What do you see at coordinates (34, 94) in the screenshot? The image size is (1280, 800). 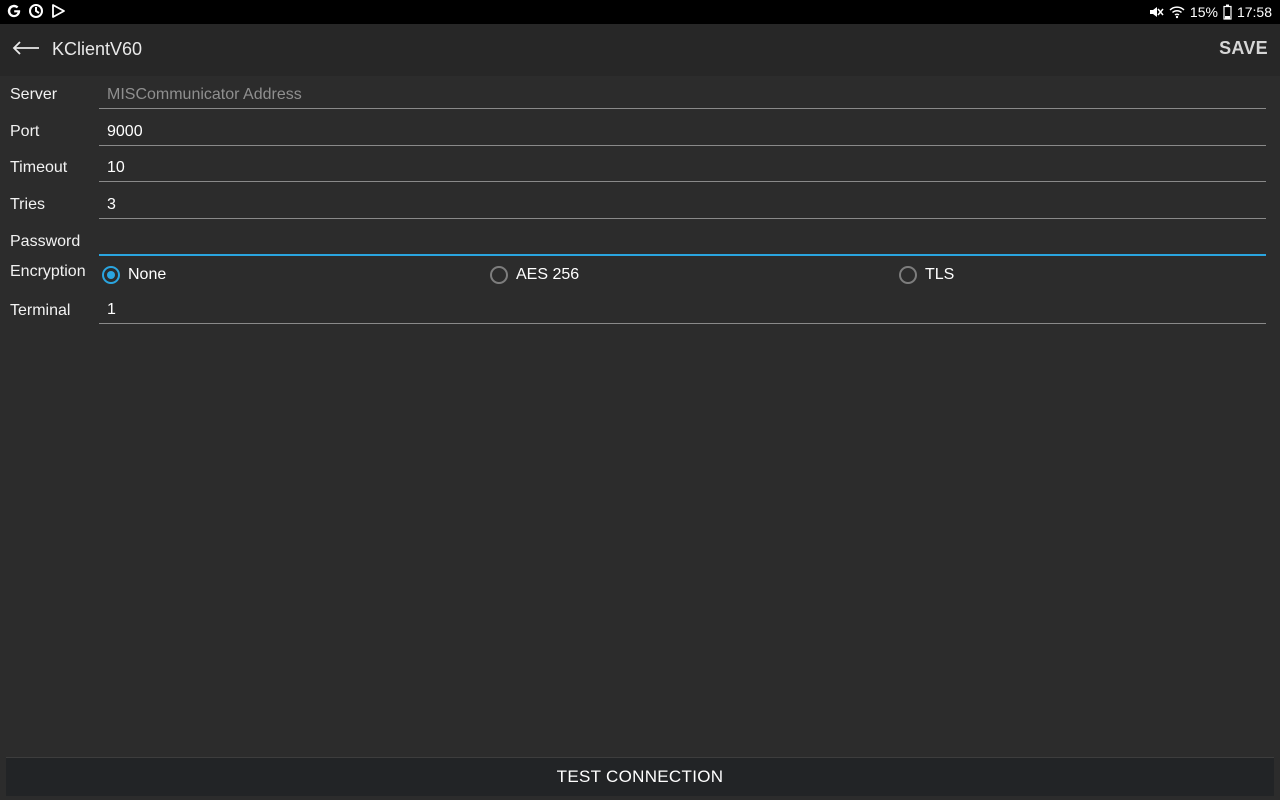 I see `server-label: Server` at bounding box center [34, 94].